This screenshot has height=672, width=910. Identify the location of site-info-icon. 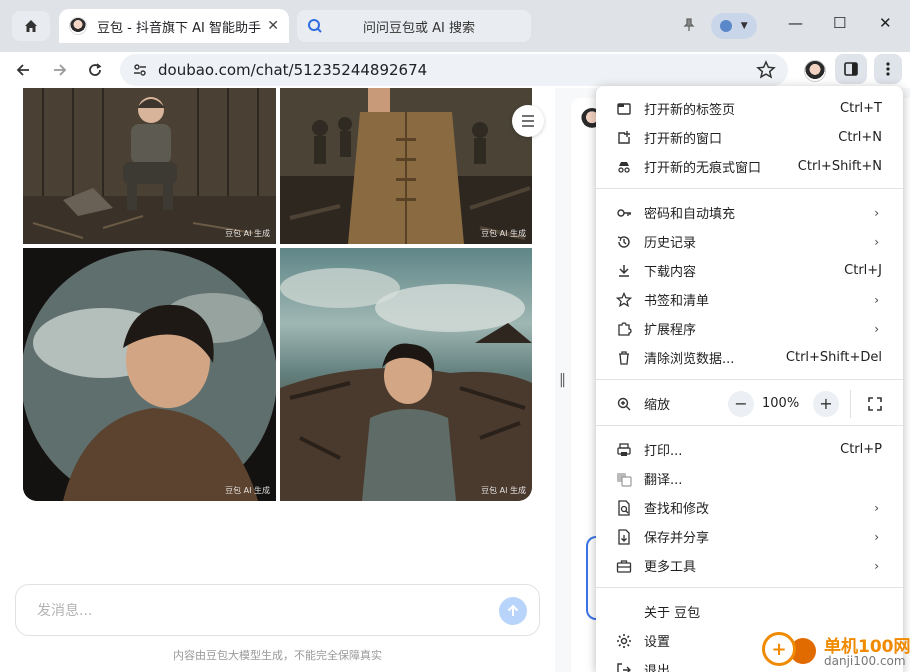
(140, 70).